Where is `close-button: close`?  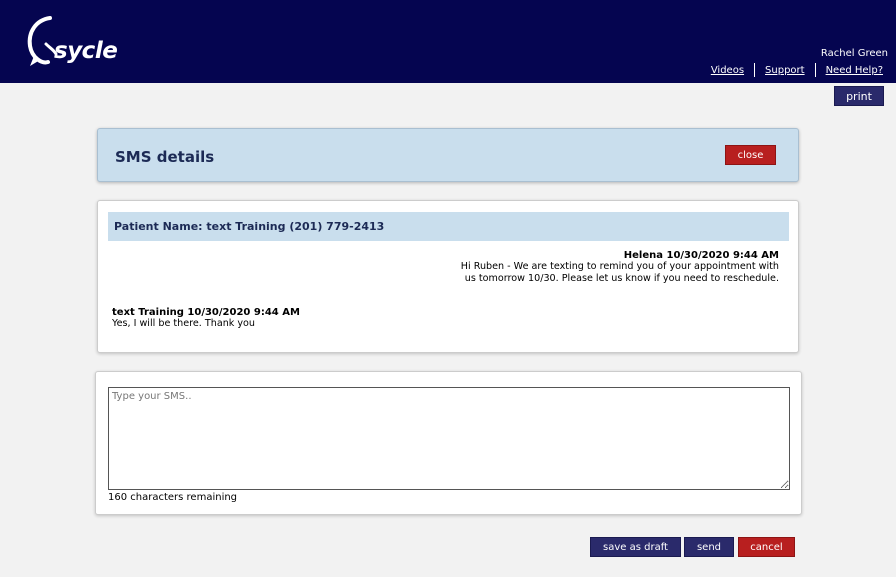
close-button: close is located at coordinates (750, 155).